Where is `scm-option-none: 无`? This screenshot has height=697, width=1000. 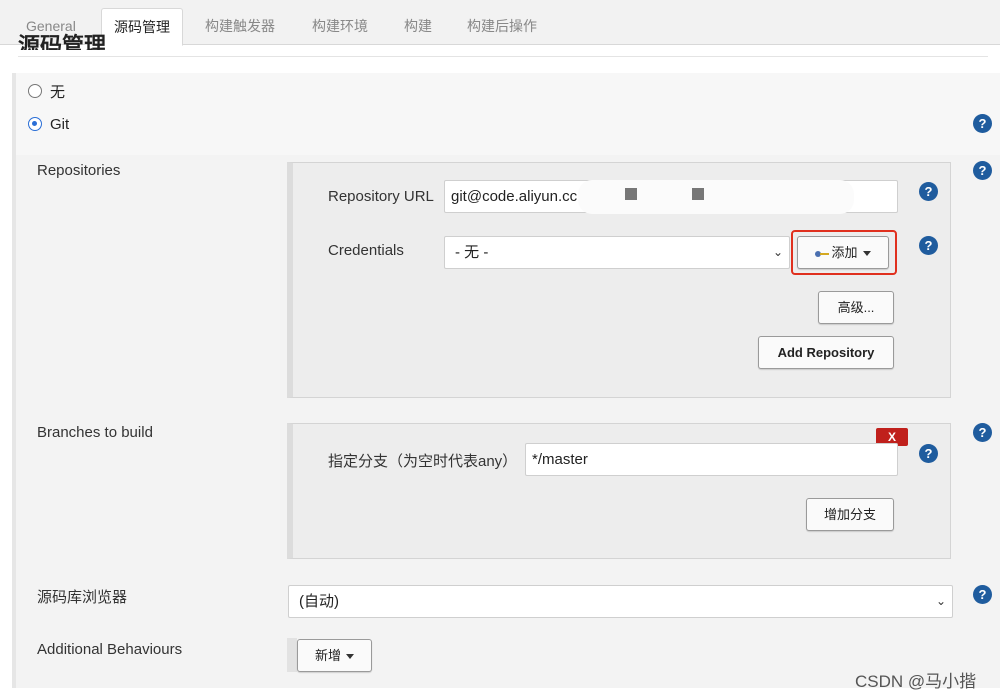
scm-option-none: 无 is located at coordinates (46, 91).